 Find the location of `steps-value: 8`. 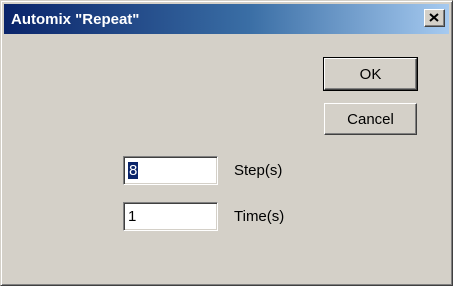

steps-value: 8 is located at coordinates (133, 170).